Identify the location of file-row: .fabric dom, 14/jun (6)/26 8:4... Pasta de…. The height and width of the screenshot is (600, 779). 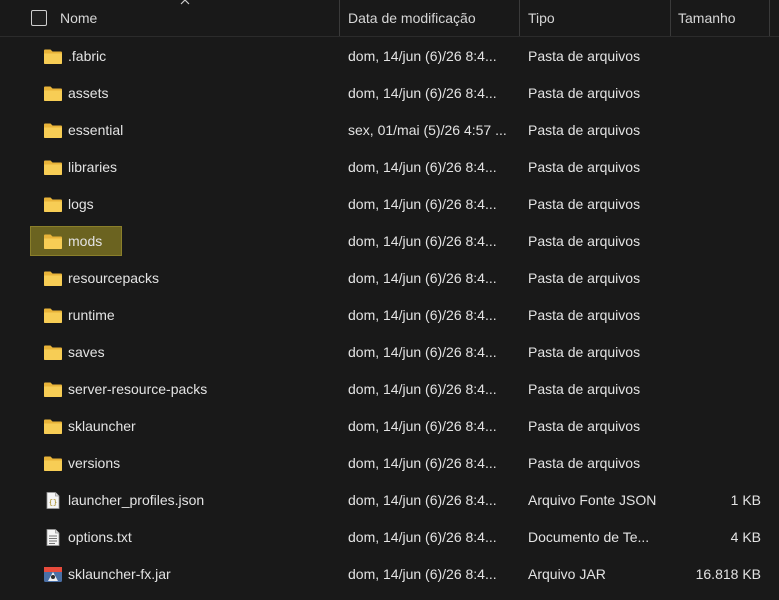
(389, 56).